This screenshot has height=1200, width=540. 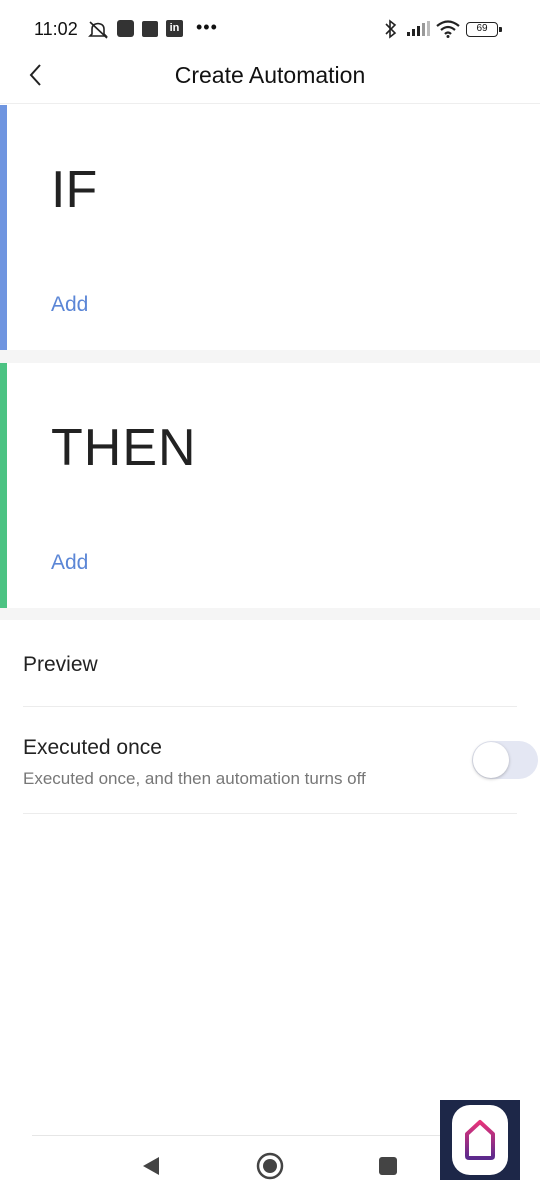 I want to click on preview-row: Preview, so click(x=270, y=663).